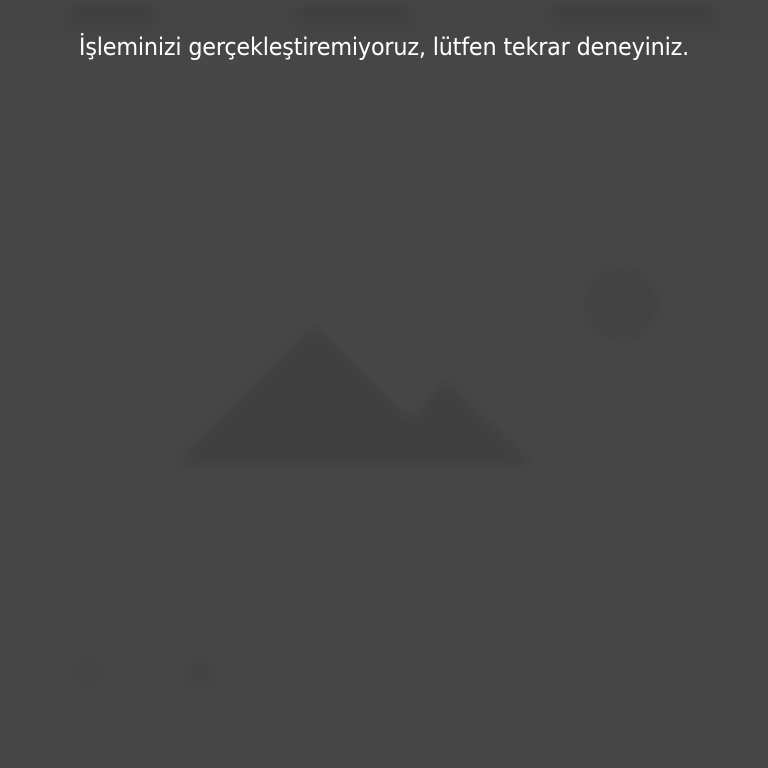 This screenshot has width=768, height=768. What do you see at coordinates (355, 395) in the screenshot?
I see `mountain-shape` at bounding box center [355, 395].